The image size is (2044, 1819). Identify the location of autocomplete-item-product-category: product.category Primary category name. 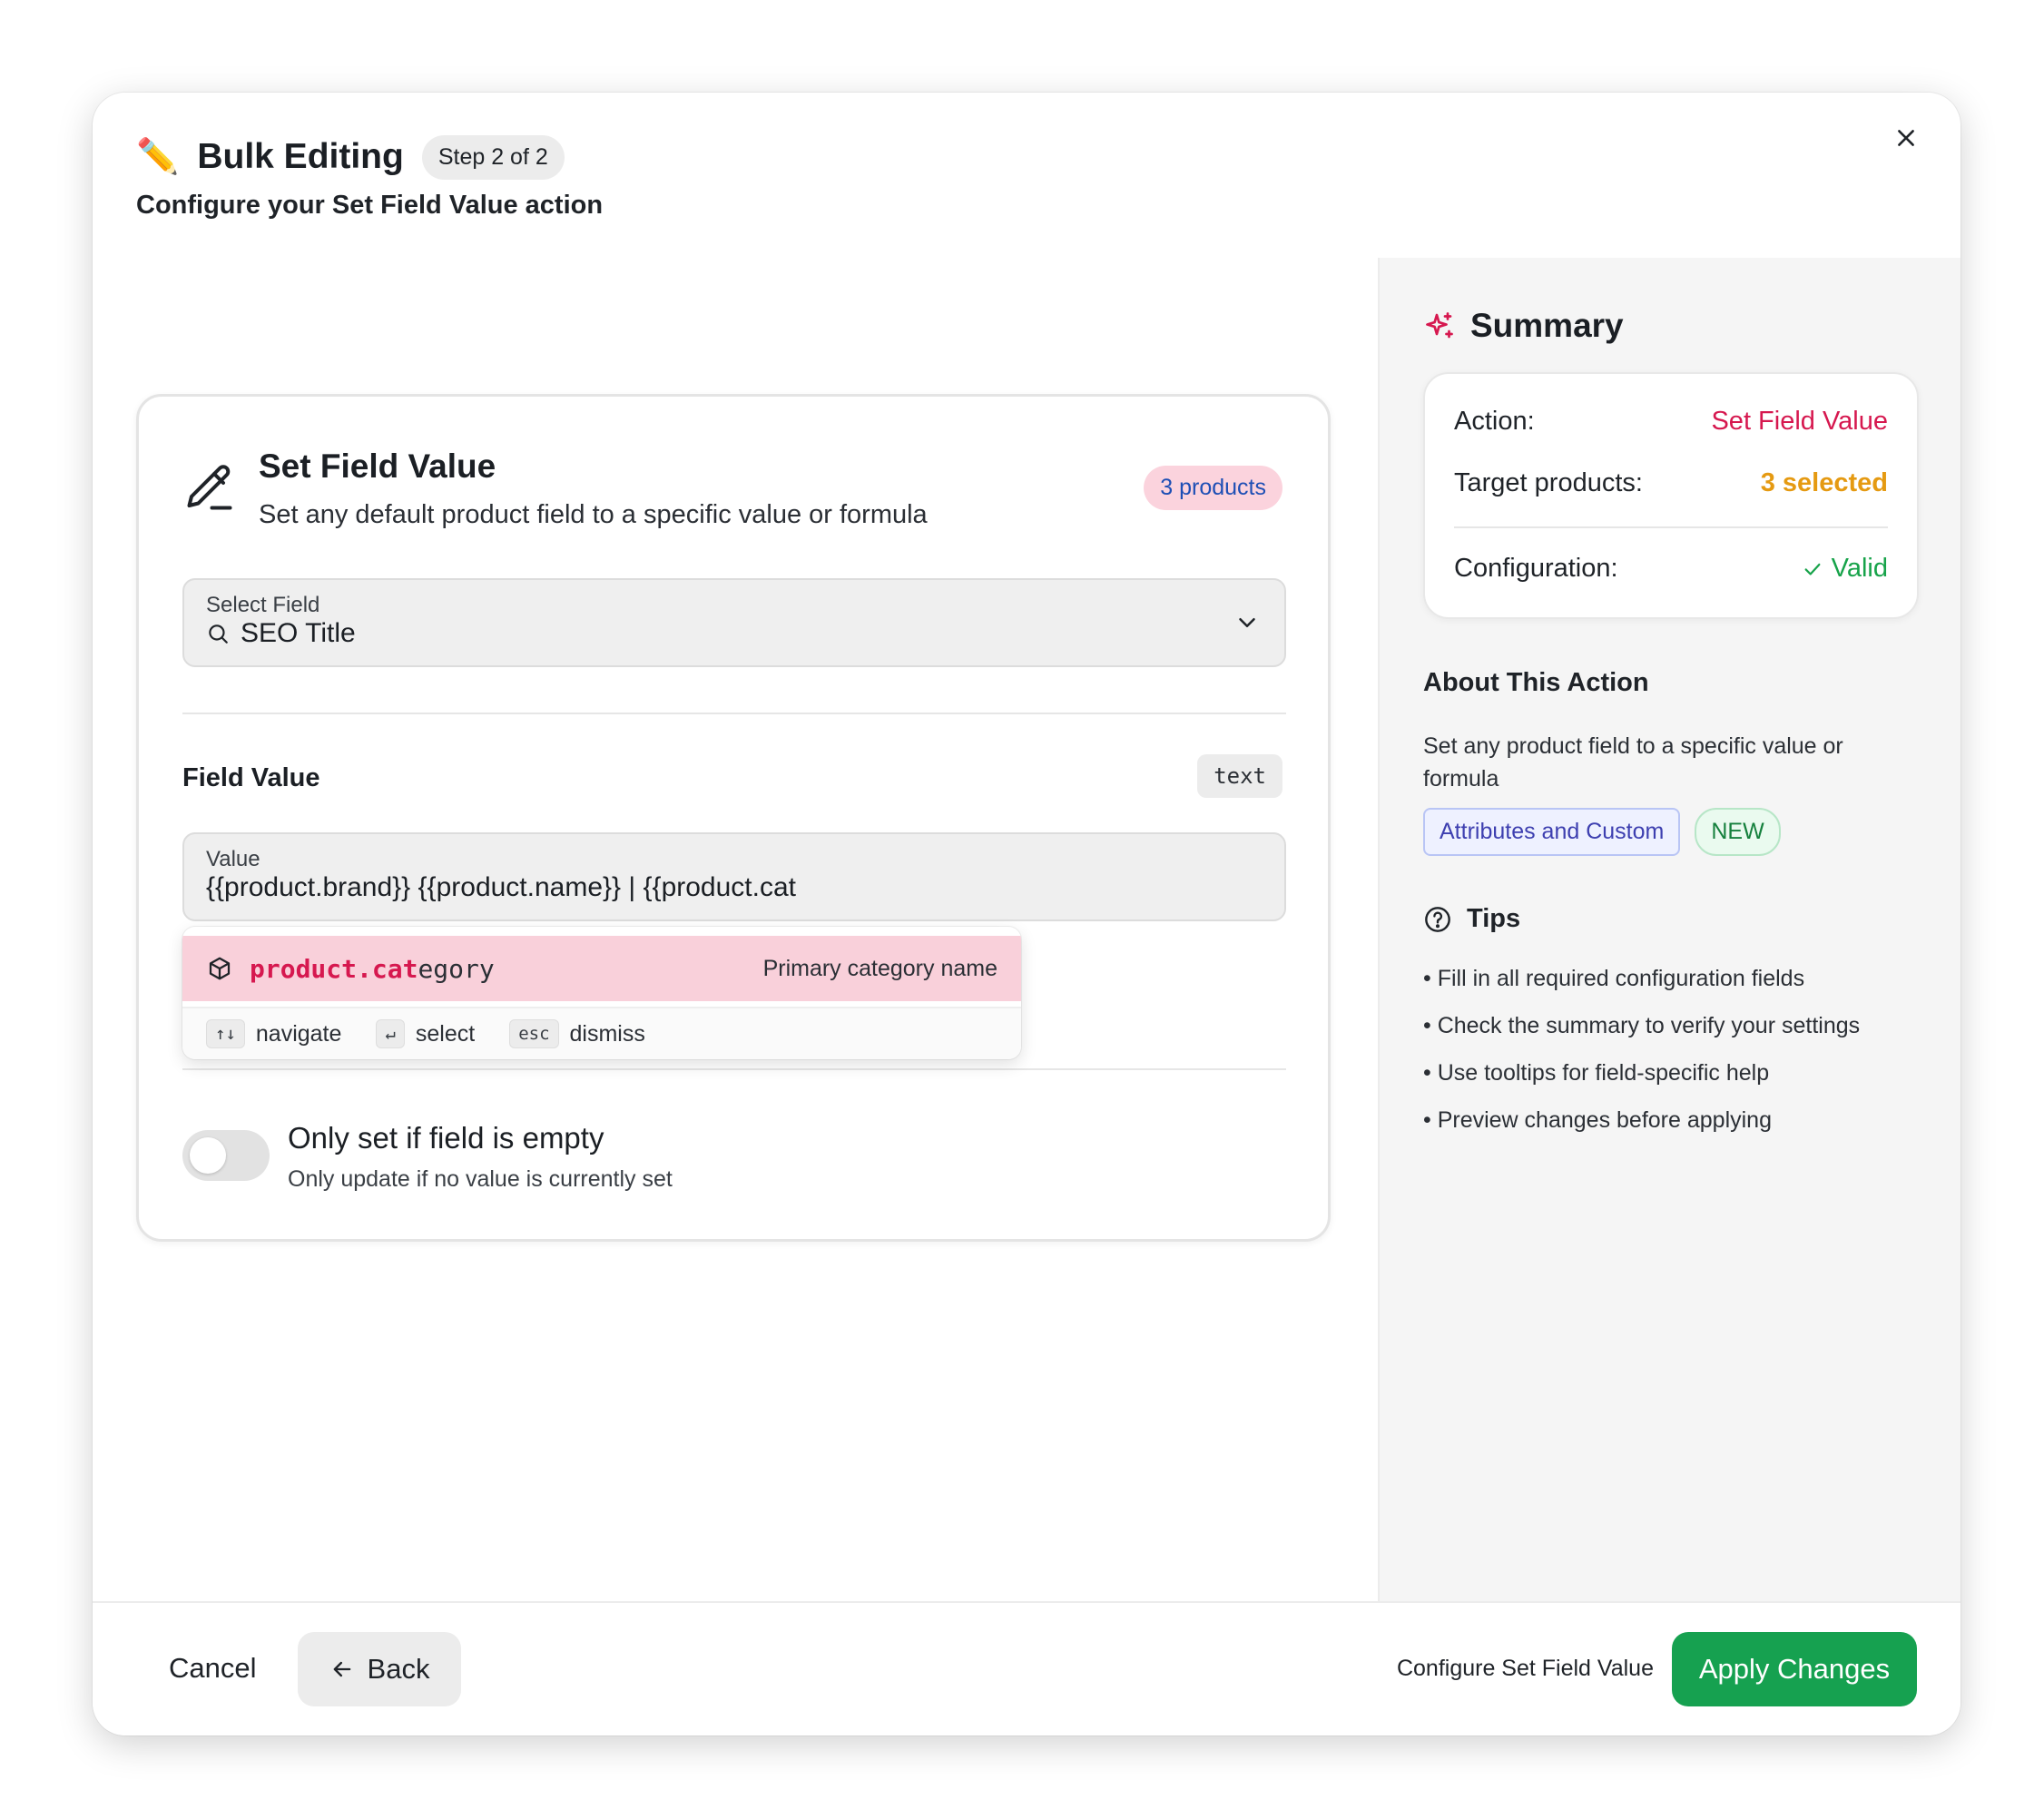
(601, 968).